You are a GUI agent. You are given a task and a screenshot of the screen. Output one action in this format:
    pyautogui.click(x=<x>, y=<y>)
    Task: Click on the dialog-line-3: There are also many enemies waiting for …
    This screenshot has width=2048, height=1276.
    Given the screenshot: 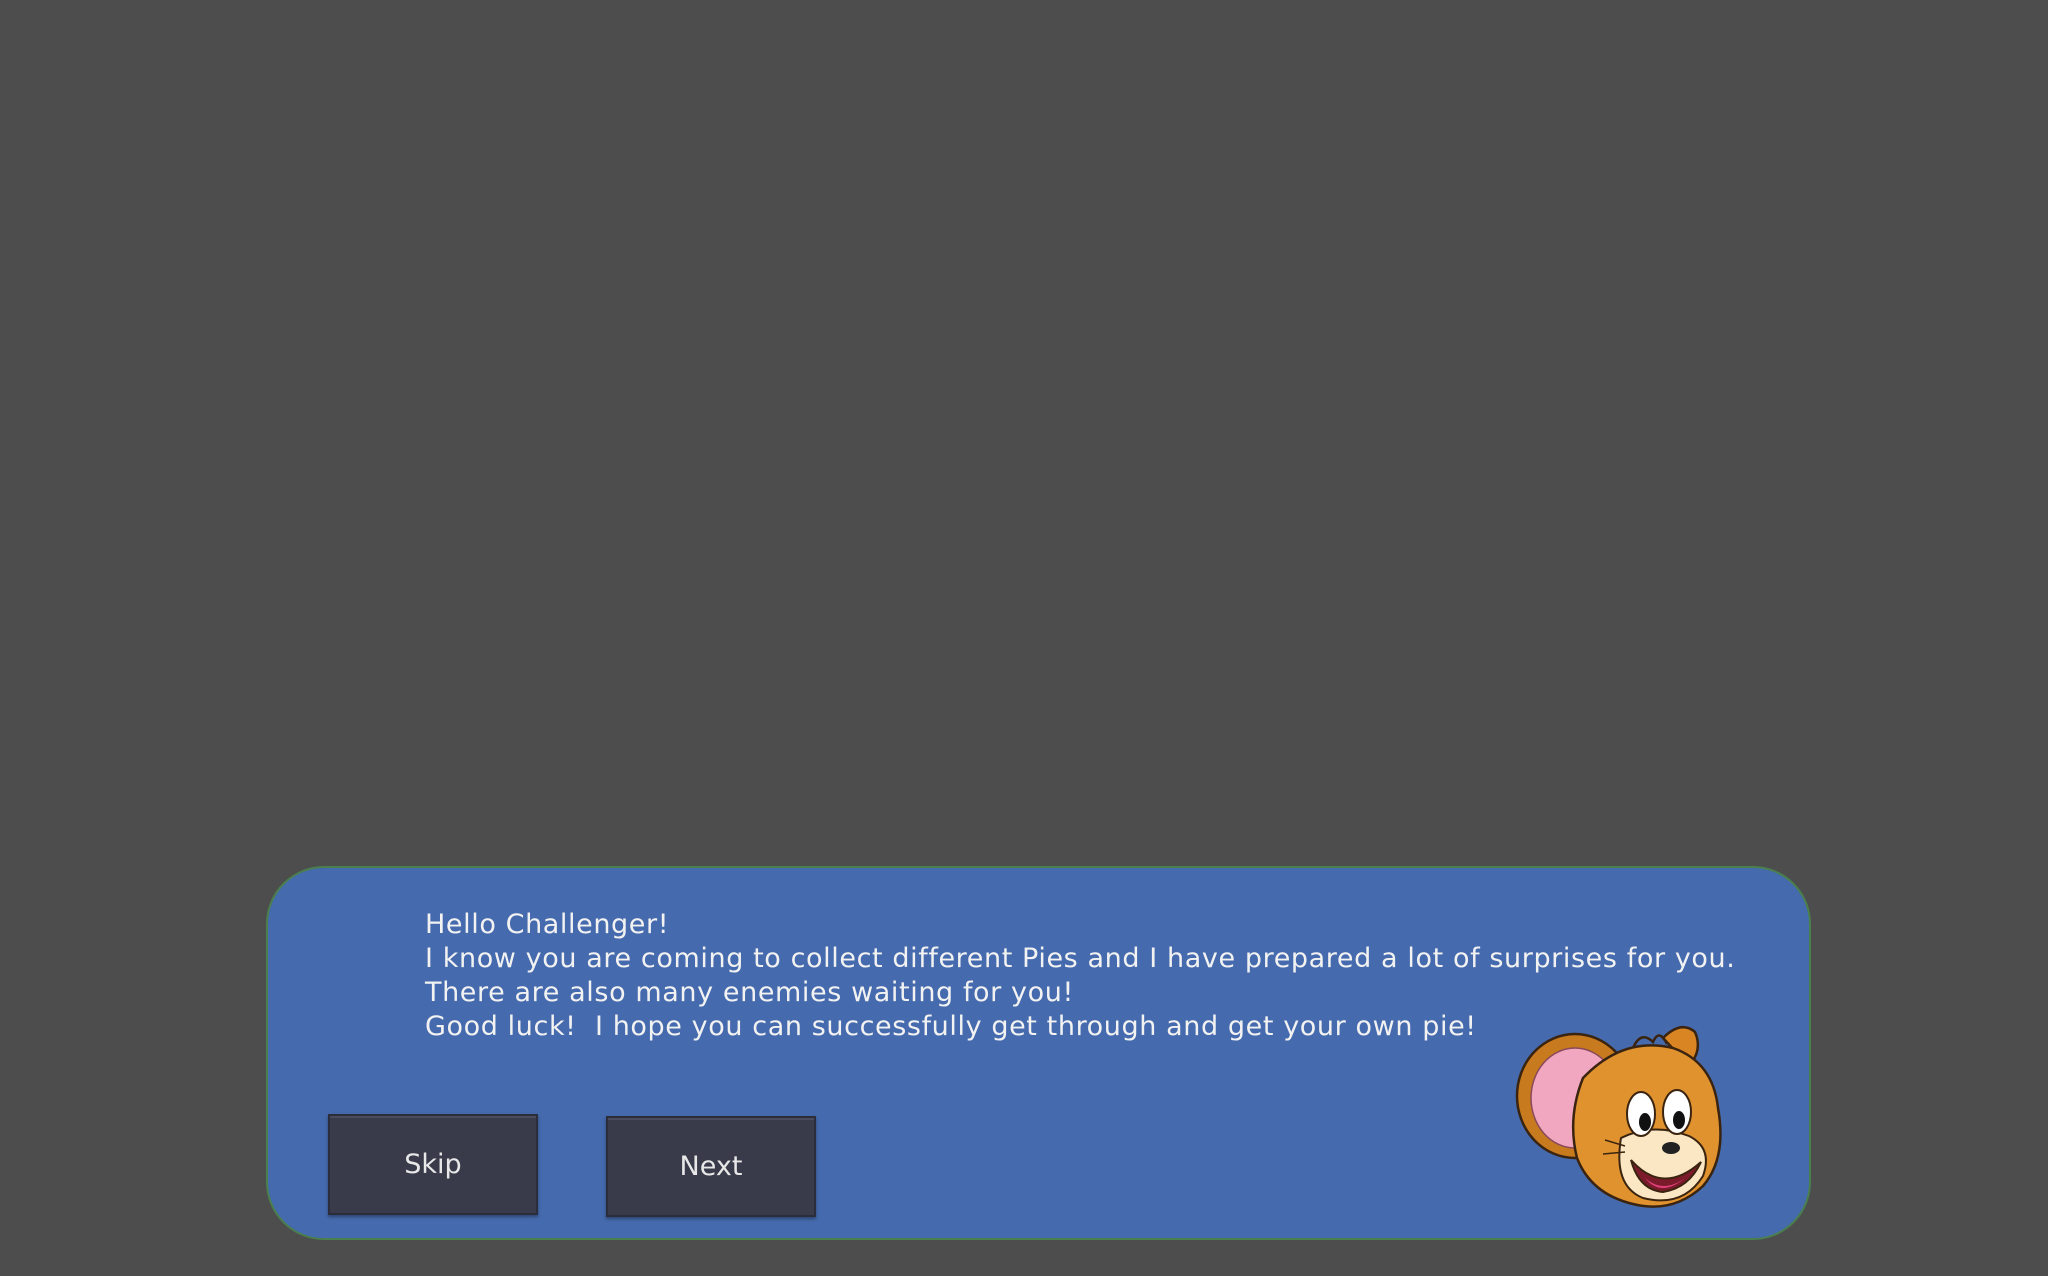 What is the action you would take?
    pyautogui.click(x=749, y=992)
    